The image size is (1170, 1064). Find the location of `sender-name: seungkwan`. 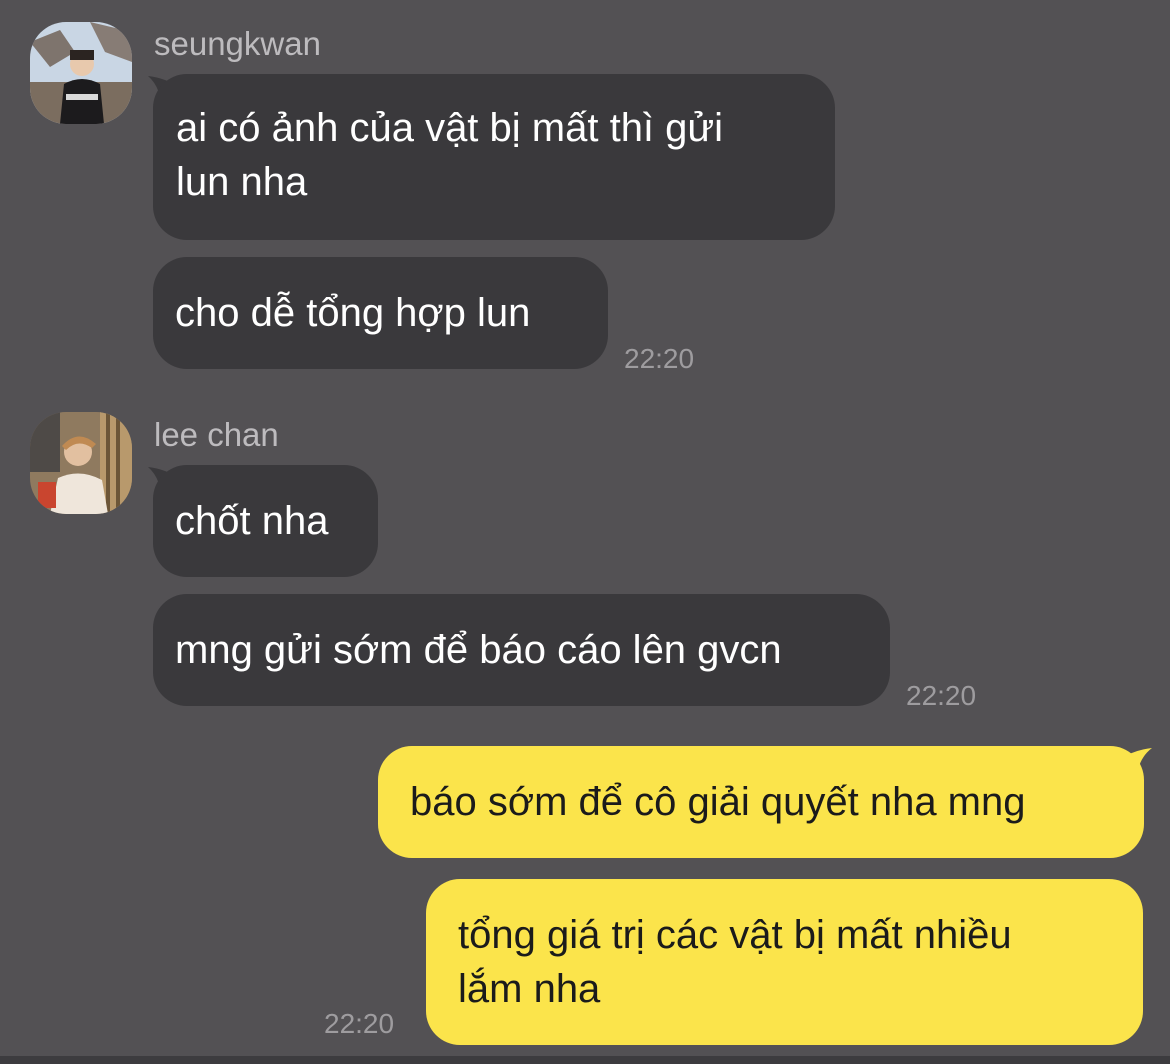

sender-name: seungkwan is located at coordinates (237, 43).